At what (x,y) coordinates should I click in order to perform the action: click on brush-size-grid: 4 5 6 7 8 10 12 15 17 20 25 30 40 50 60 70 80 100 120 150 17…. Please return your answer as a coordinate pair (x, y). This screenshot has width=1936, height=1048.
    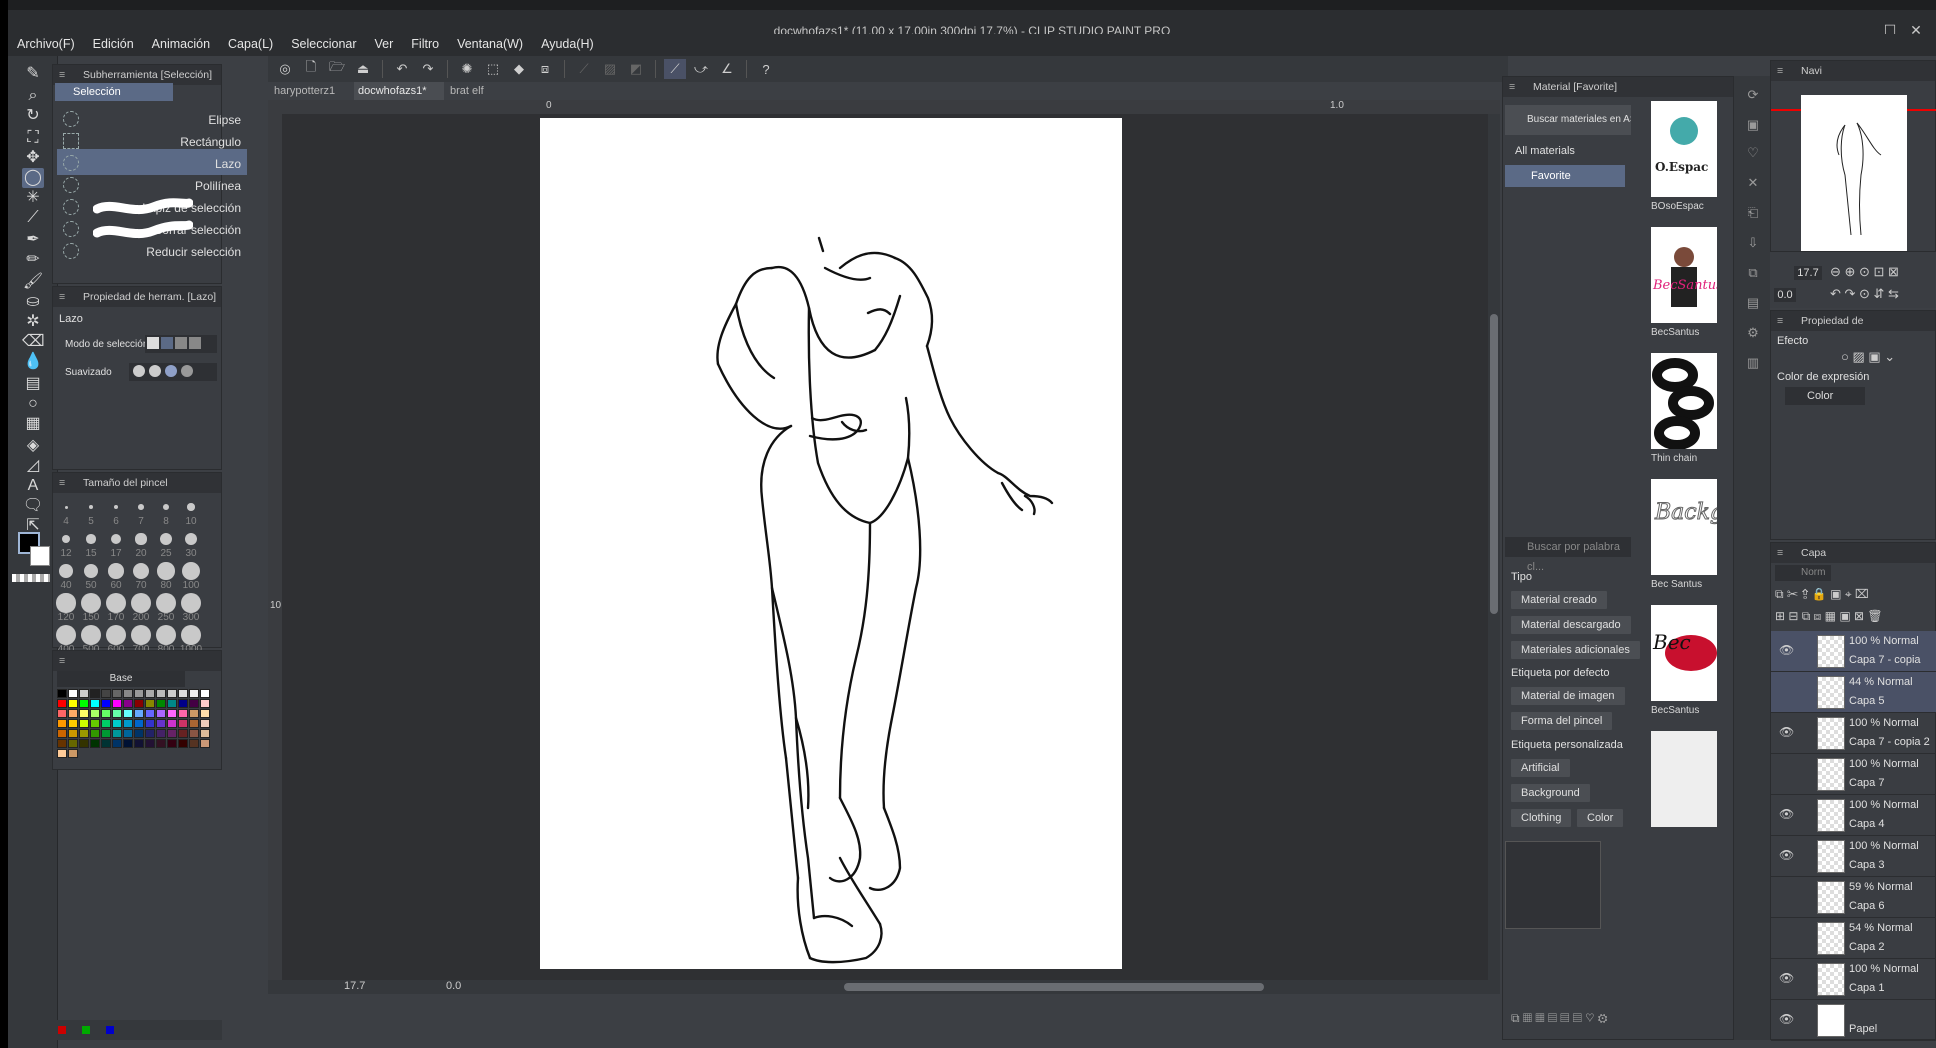
    Looking at the image, I should click on (133, 574).